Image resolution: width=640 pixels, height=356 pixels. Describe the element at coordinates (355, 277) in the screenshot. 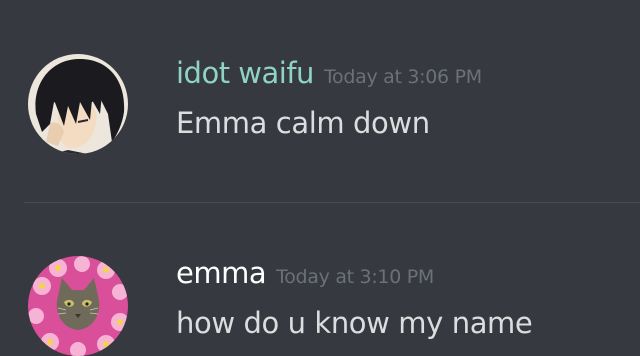

I see `timestamp: Today at 3:10 PM` at that location.